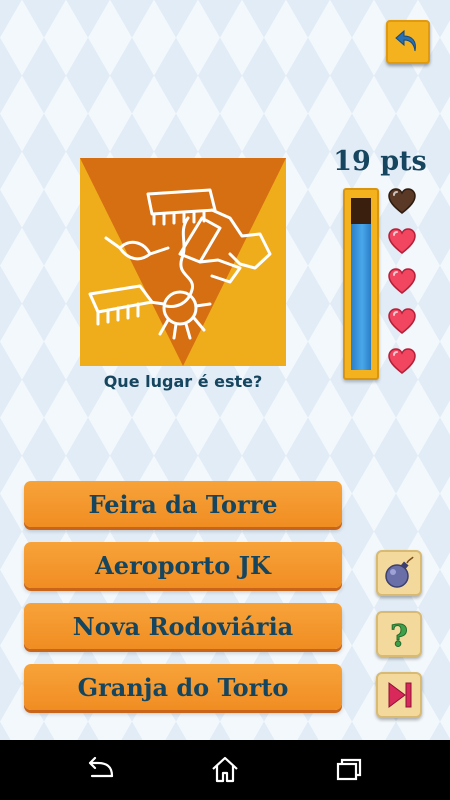 The height and width of the screenshot is (800, 450). I want to click on nav-home-icon, so click(225, 769).